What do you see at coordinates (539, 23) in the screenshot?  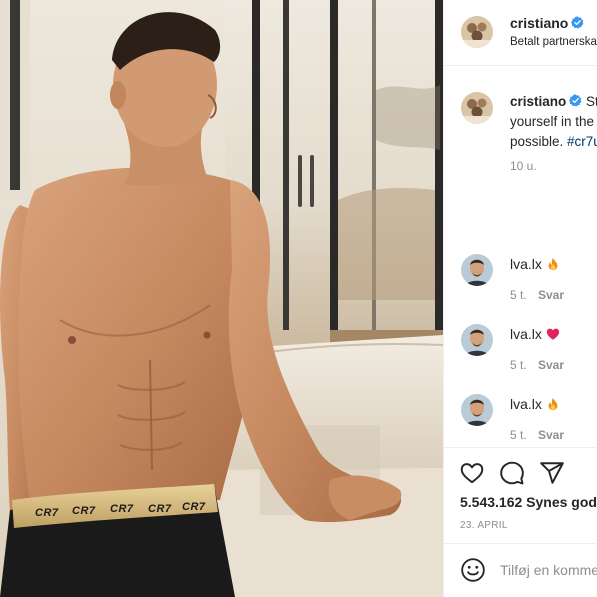 I see `author-username-text: cristiano` at bounding box center [539, 23].